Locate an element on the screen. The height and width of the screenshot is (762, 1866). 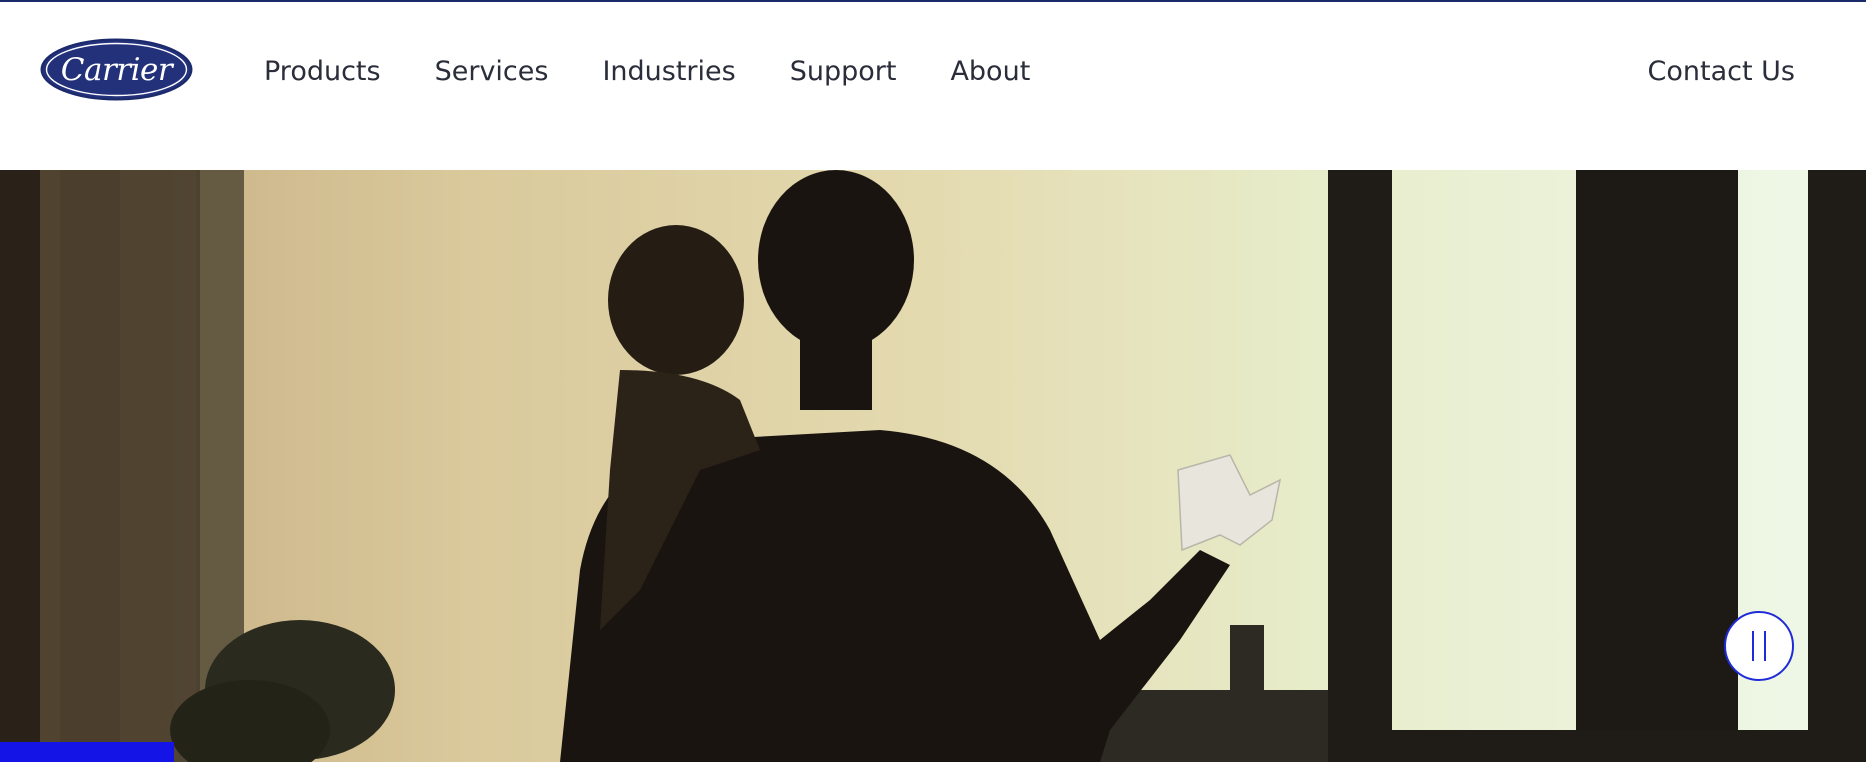
pause-button is located at coordinates (1759, 646).